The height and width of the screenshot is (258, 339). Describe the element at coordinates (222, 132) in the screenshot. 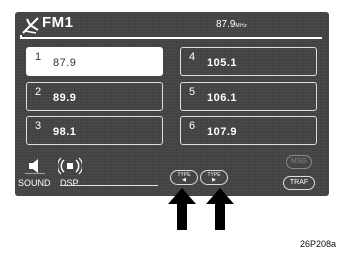

I see `preset-frequency: 107.9` at that location.